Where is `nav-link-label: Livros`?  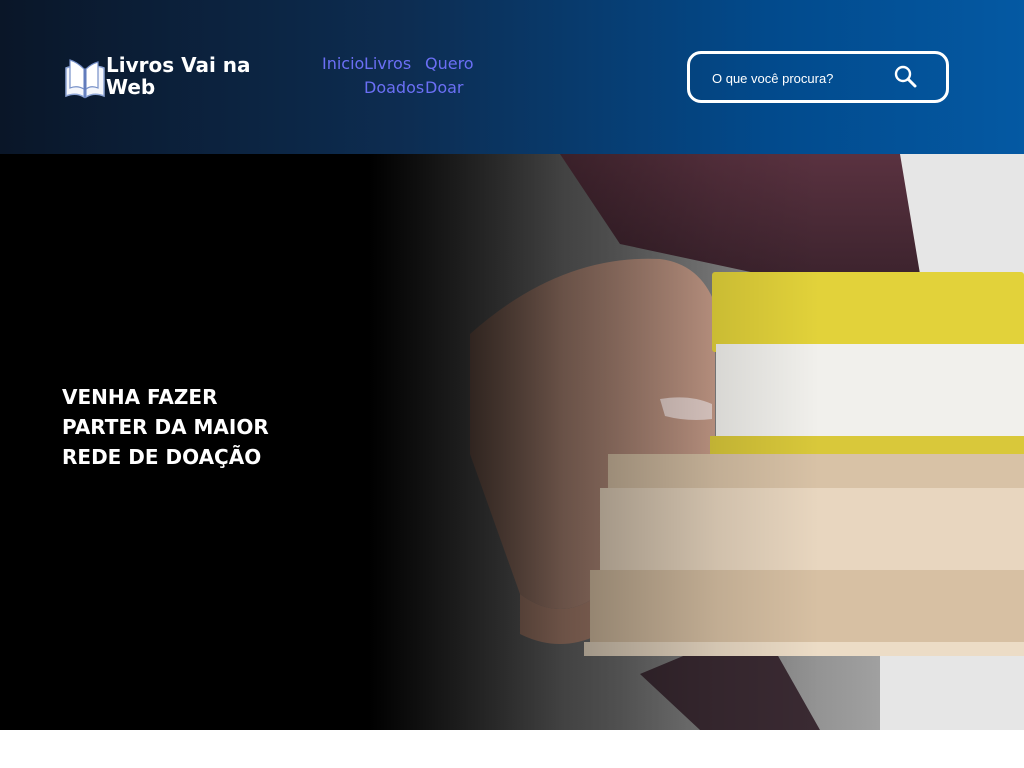 nav-link-label: Livros is located at coordinates (388, 63).